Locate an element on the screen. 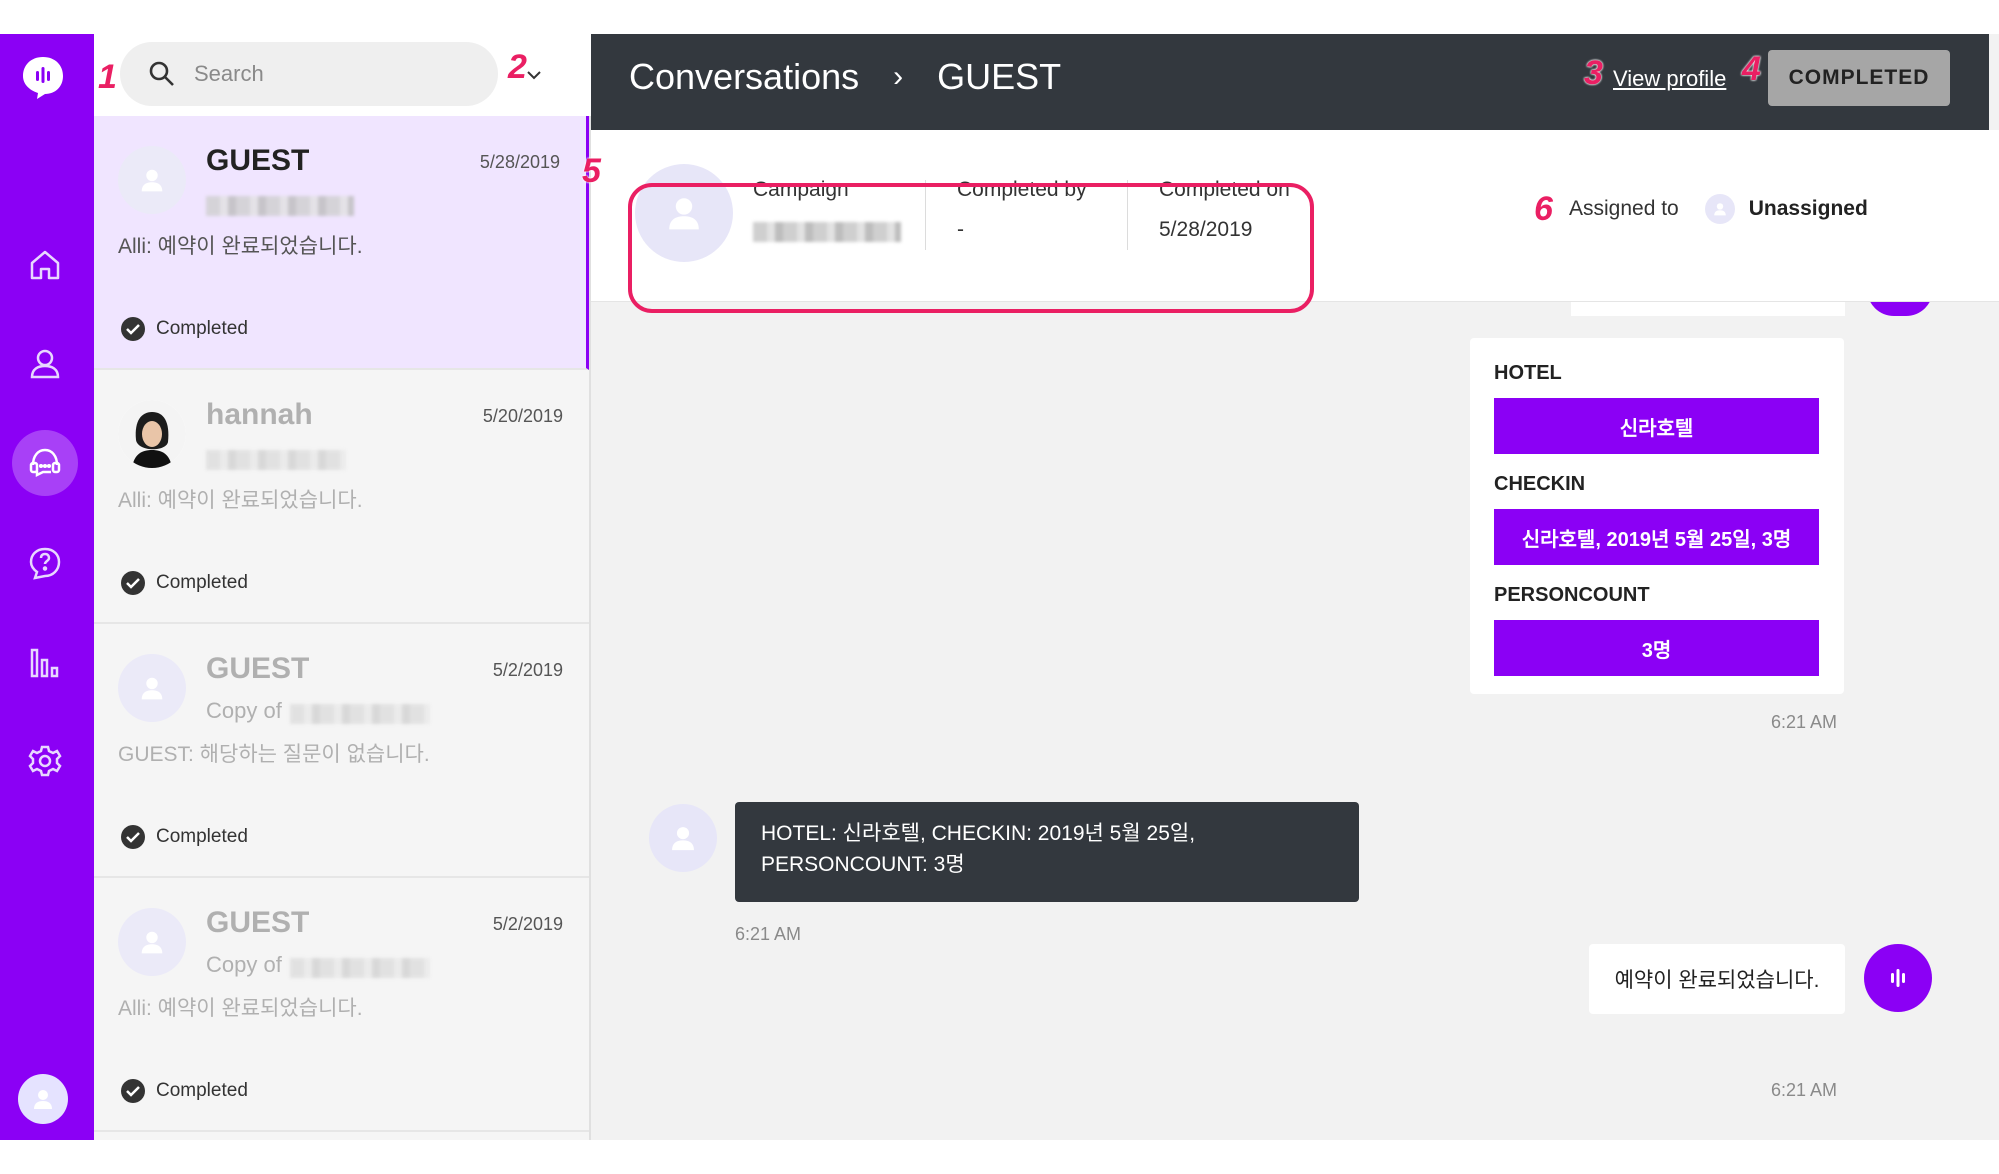 The height and width of the screenshot is (1174, 1999). user-message-line: PERSONCOUNT: 3명 is located at coordinates (863, 864).